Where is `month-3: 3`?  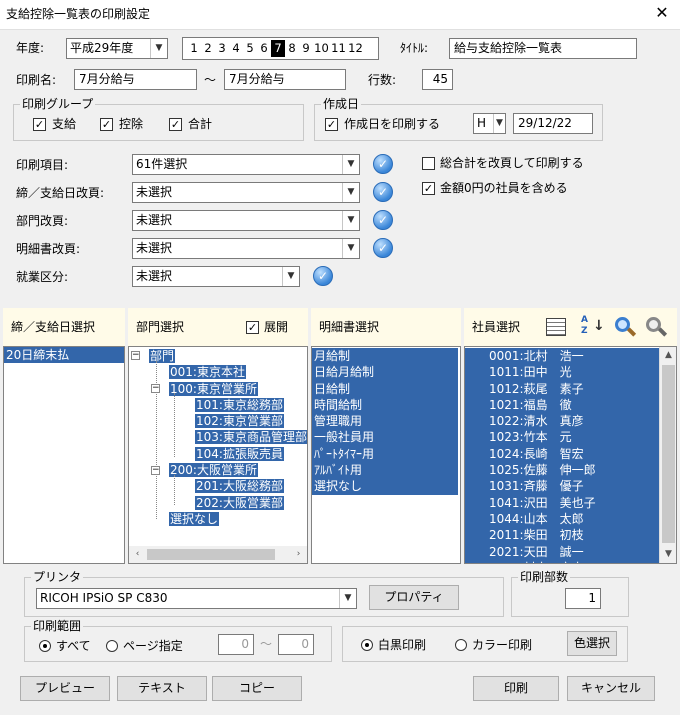 month-3: 3 is located at coordinates (222, 48).